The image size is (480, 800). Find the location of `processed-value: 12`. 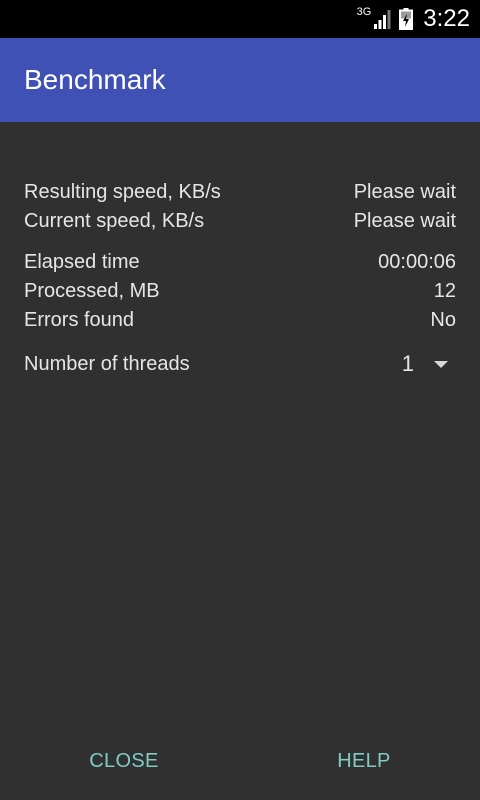

processed-value: 12 is located at coordinates (444, 291).